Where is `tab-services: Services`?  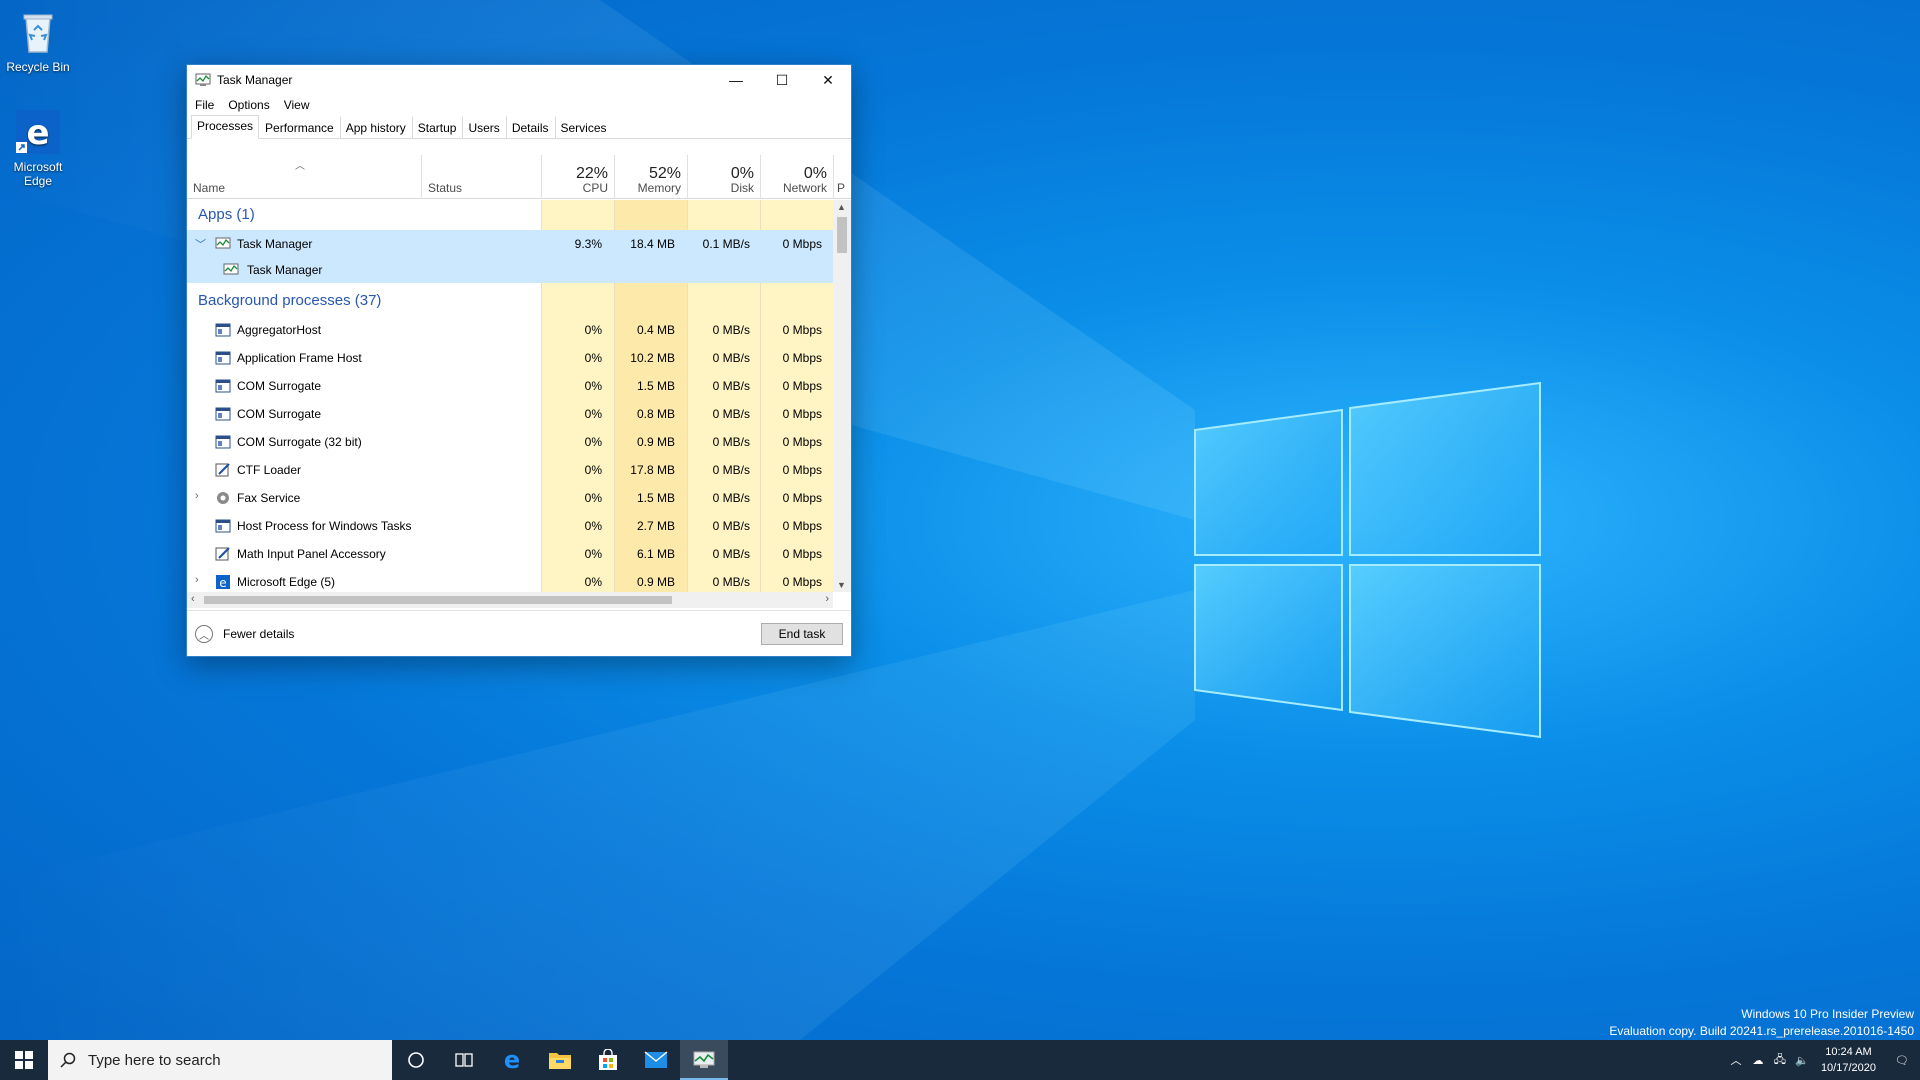 tab-services: Services is located at coordinates (583, 127).